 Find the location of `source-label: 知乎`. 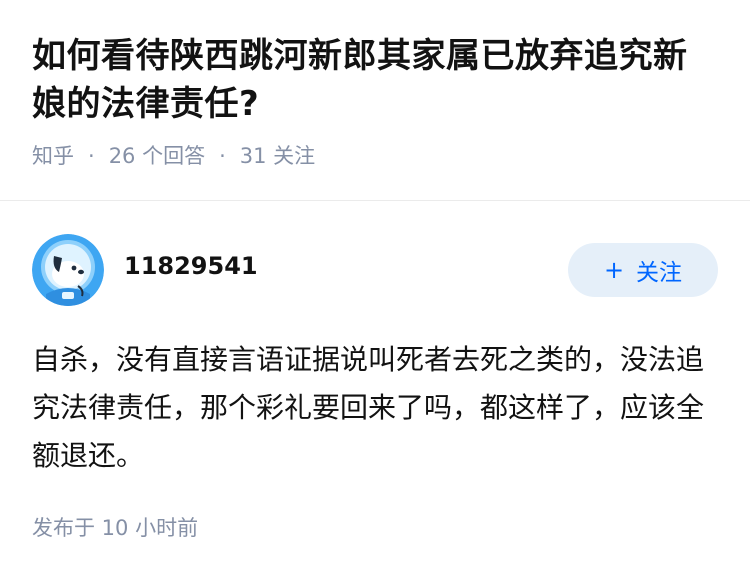

source-label: 知乎 is located at coordinates (53, 156).